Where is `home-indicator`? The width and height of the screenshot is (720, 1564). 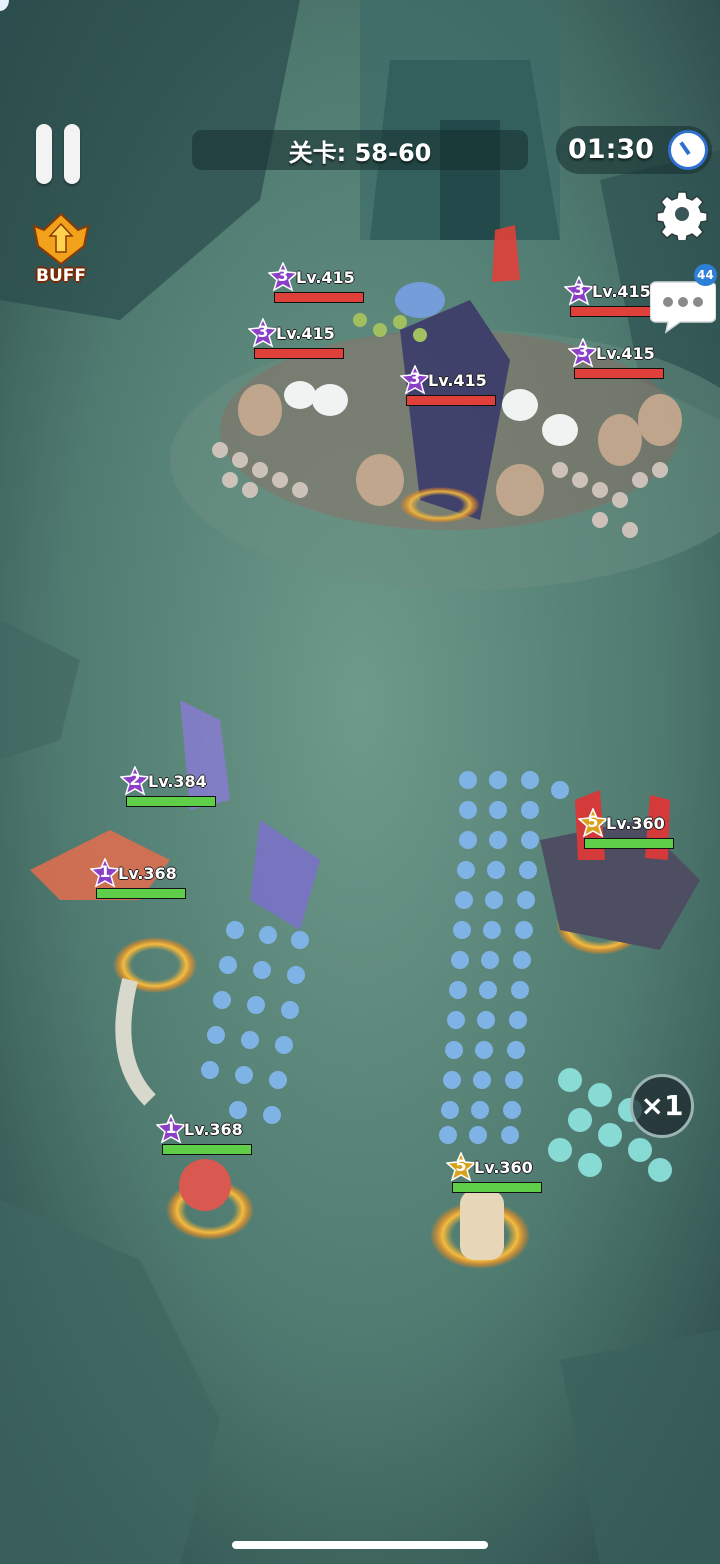 home-indicator is located at coordinates (360, 1545).